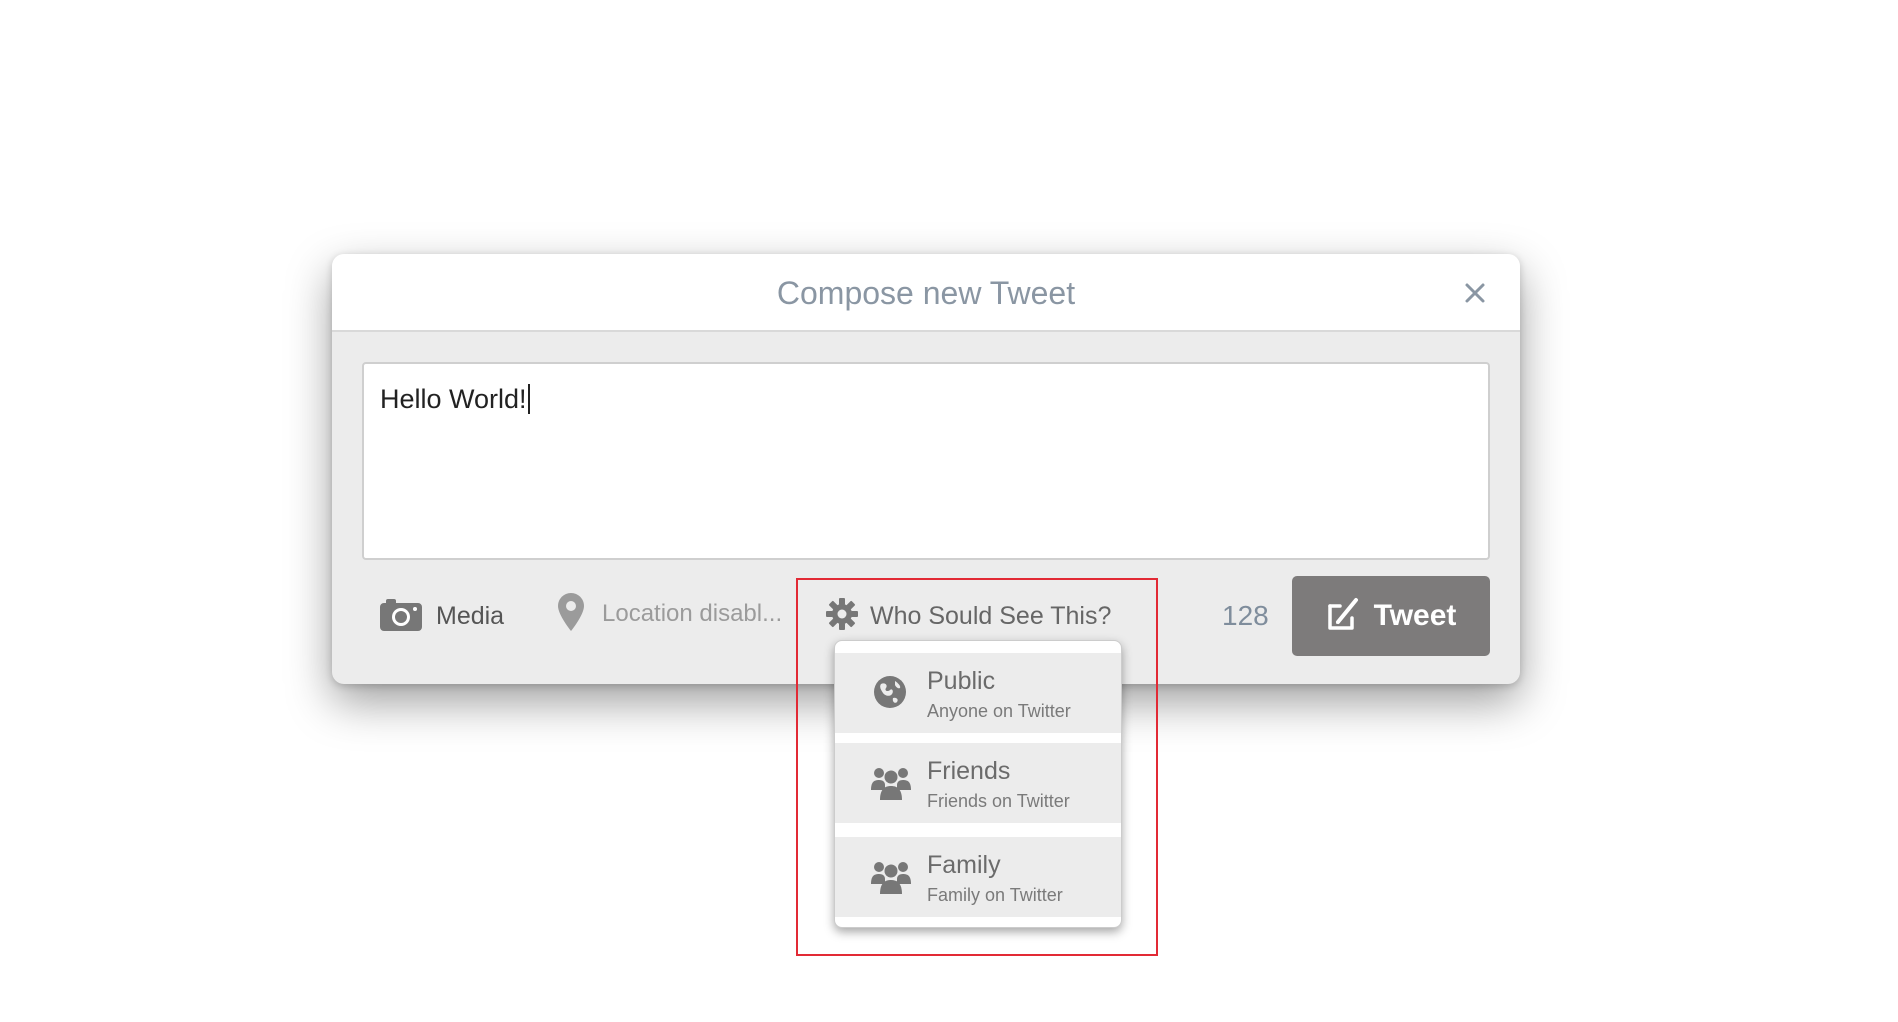 The image size is (1898, 1022). What do you see at coordinates (961, 681) in the screenshot?
I see `option-title: Public` at bounding box center [961, 681].